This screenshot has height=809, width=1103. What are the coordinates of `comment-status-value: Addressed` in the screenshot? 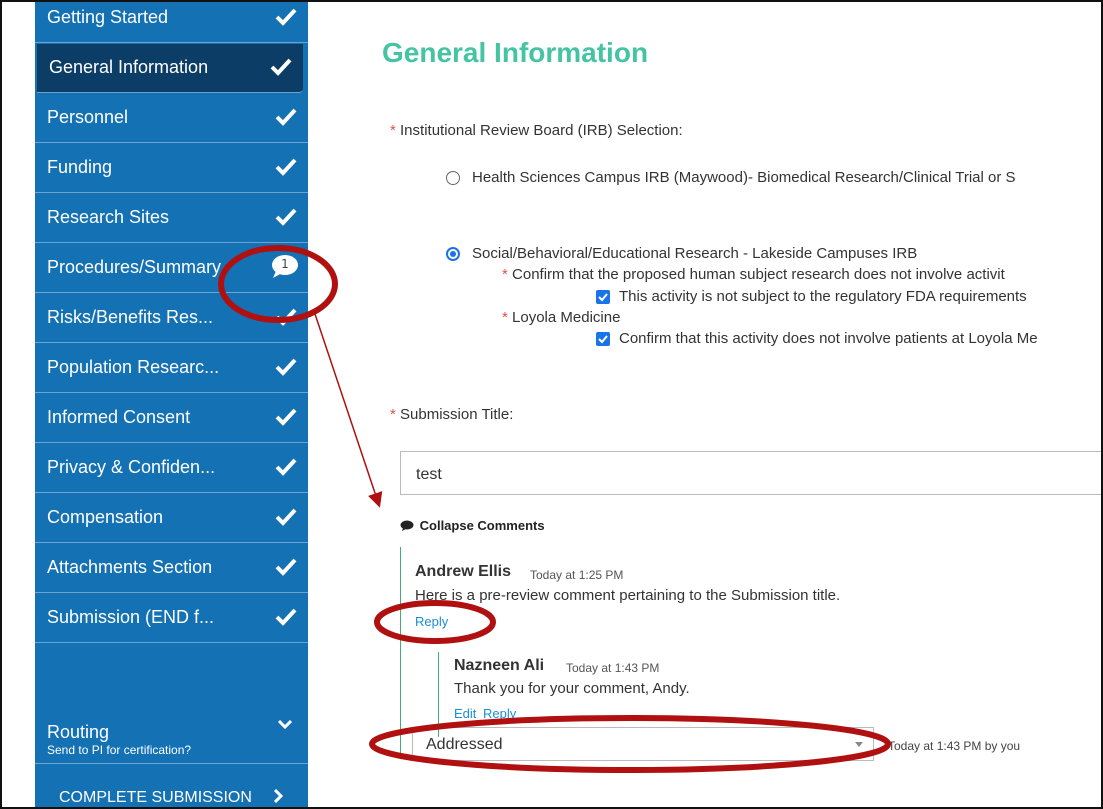 It's located at (464, 744).